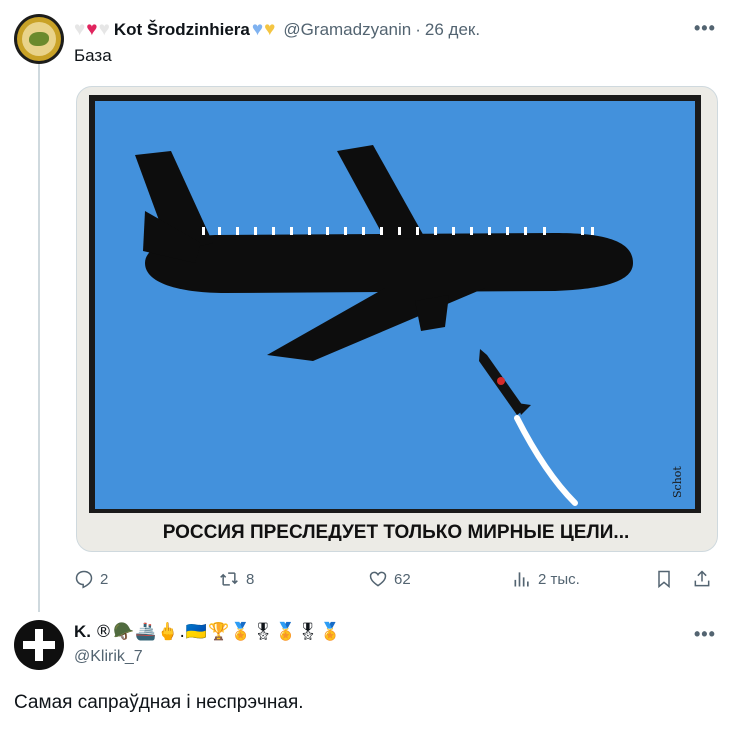  What do you see at coordinates (159, 702) in the screenshot?
I see `reply-text: Самая сапраўдная і неспрэчная.` at bounding box center [159, 702].